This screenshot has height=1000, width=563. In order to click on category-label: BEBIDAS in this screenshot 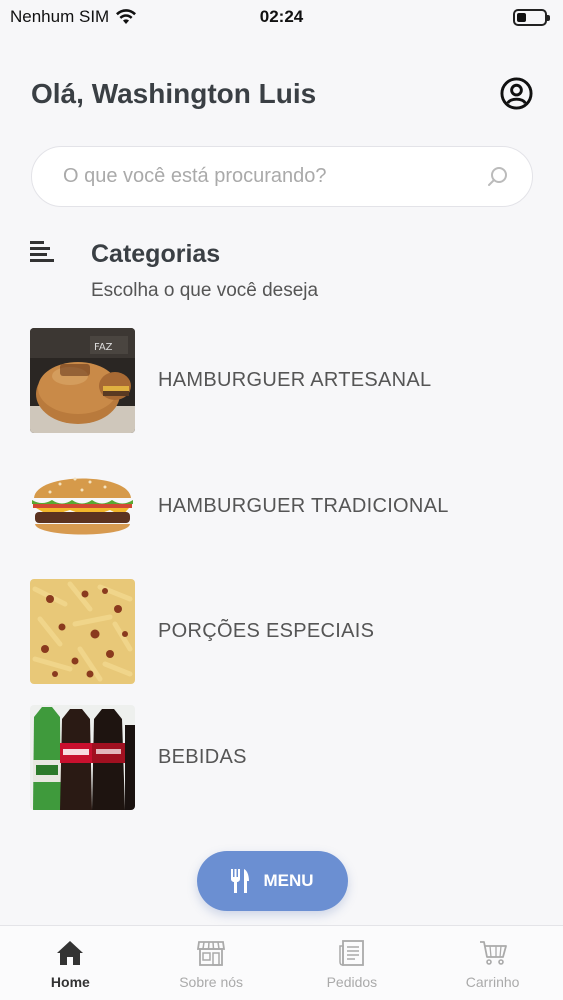, I will do `click(202, 756)`.